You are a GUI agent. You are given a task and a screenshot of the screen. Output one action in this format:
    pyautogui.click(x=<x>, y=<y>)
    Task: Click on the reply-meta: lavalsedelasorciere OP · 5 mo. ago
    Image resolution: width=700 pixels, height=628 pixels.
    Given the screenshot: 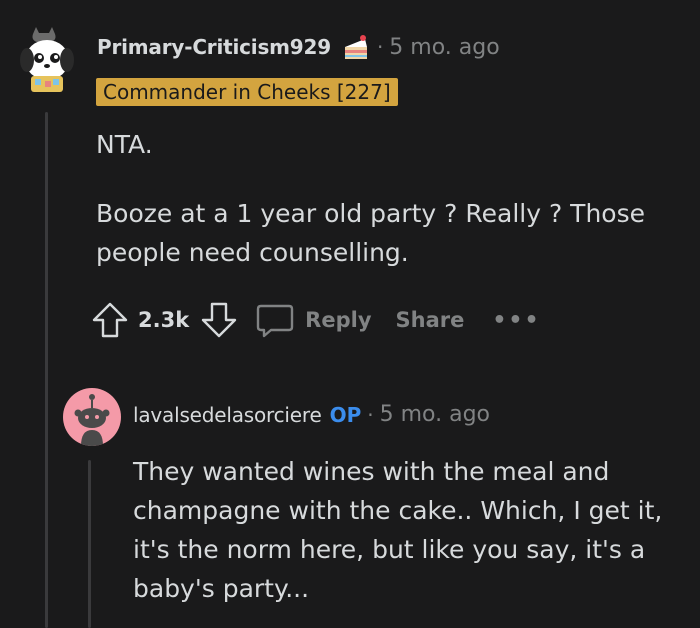 What is the action you would take?
    pyautogui.click(x=311, y=414)
    